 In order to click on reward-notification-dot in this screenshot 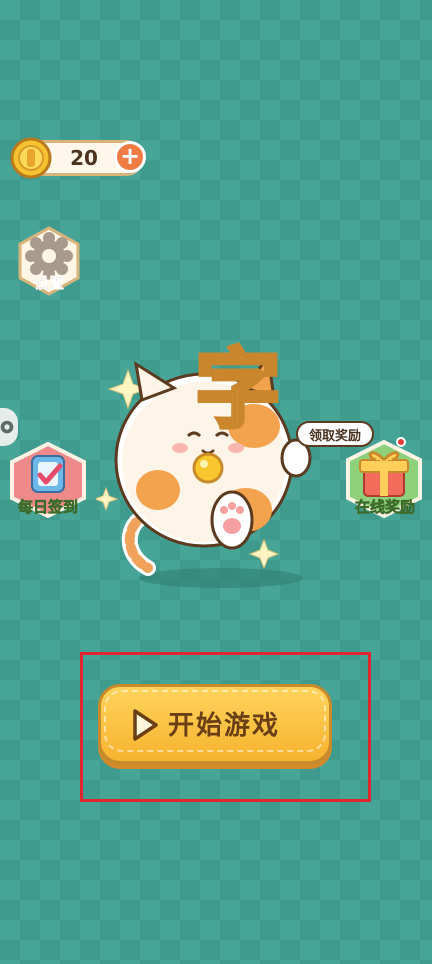, I will do `click(401, 442)`.